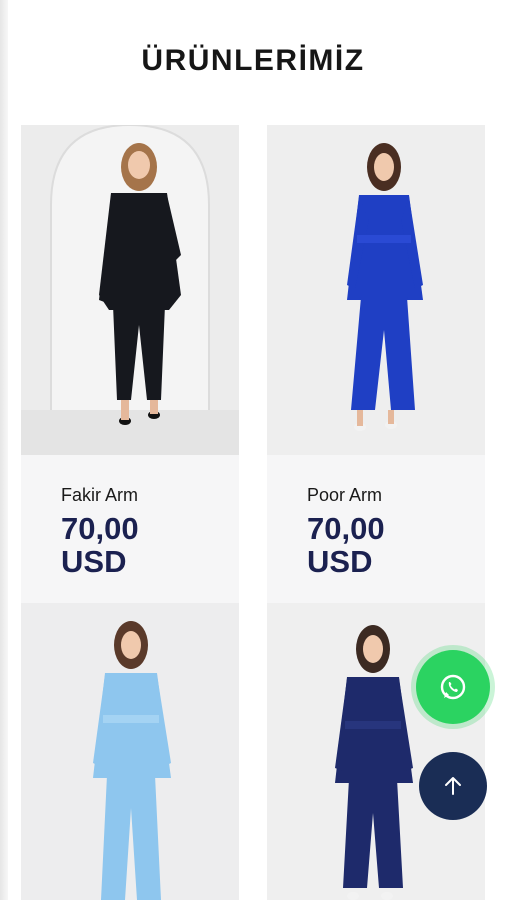  I want to click on product-info: Fakir Arm 70,00 USD, so click(130, 516).